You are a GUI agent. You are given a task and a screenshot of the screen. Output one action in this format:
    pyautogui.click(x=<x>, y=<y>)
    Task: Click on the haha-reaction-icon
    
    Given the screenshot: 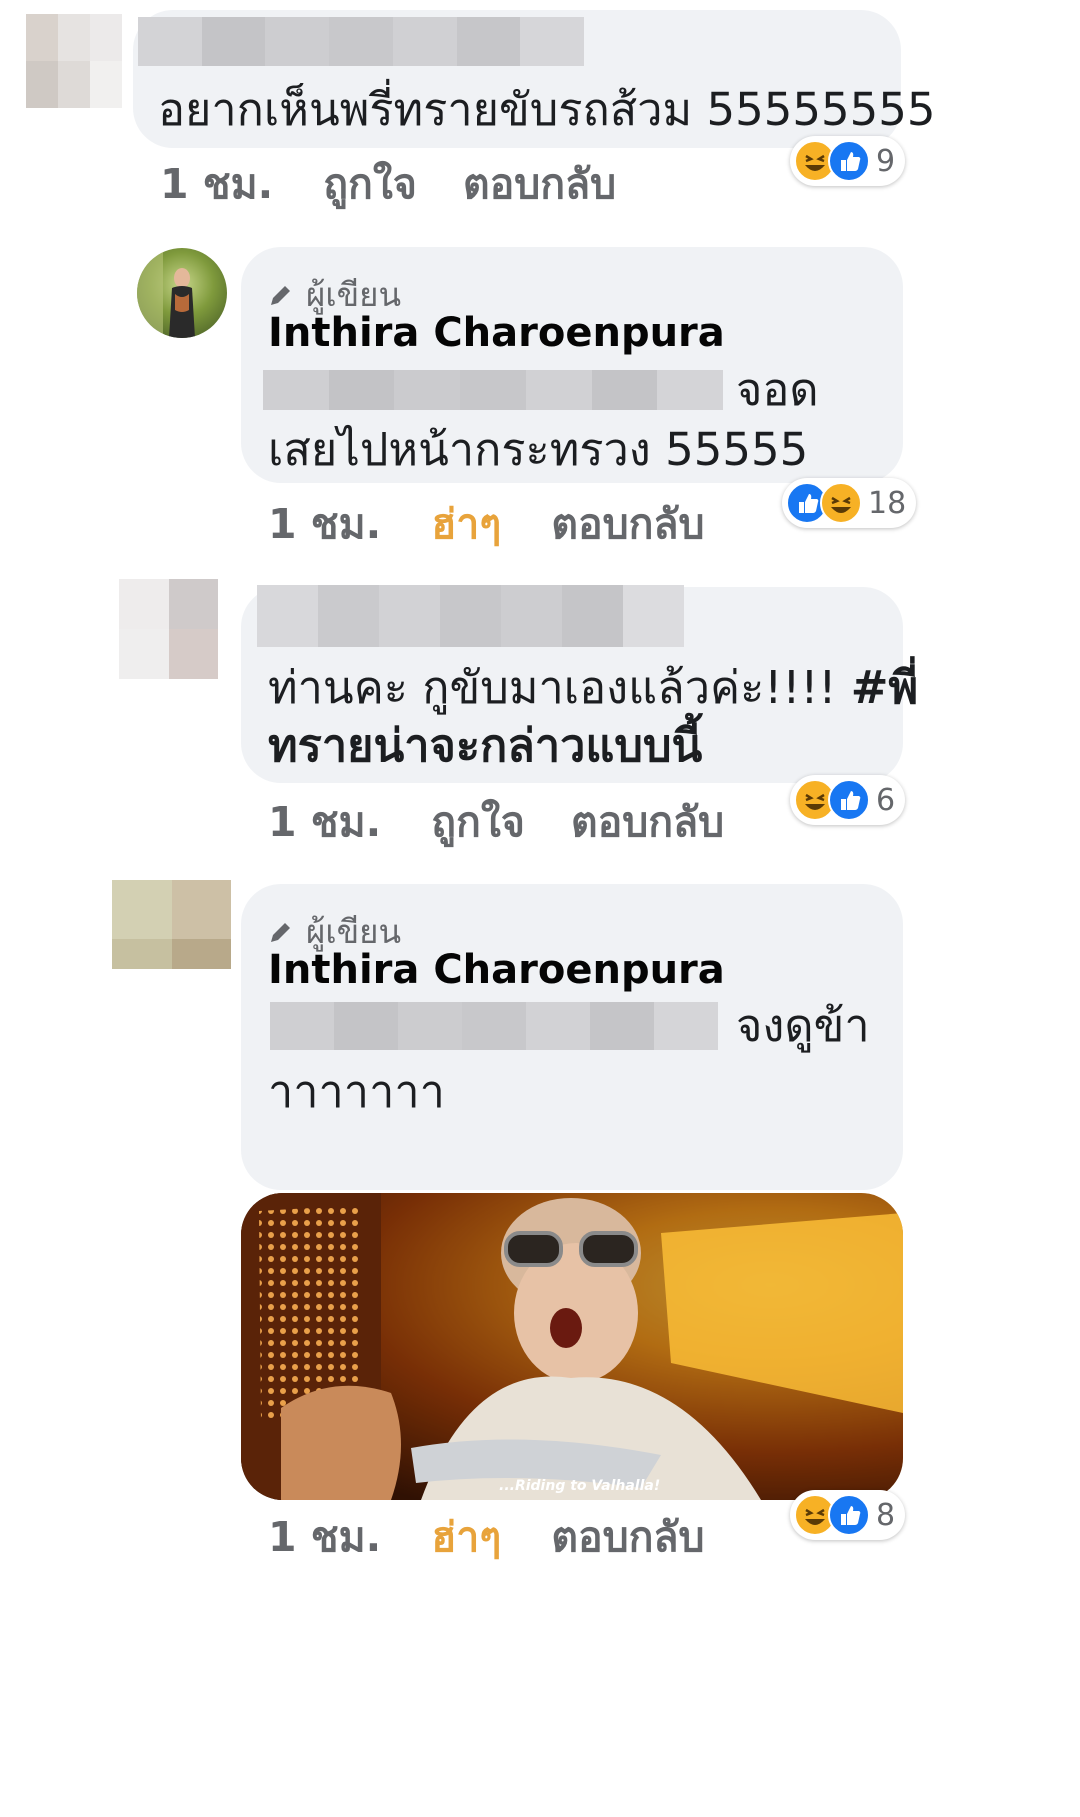 What is the action you would take?
    pyautogui.click(x=841, y=503)
    